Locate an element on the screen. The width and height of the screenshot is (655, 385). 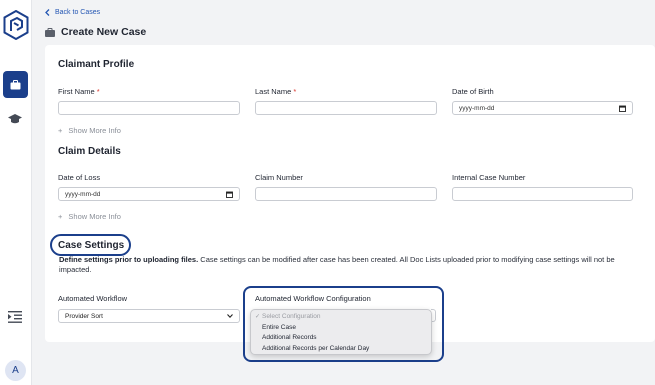
back-to-cases-link: Back to Cases is located at coordinates (72, 12).